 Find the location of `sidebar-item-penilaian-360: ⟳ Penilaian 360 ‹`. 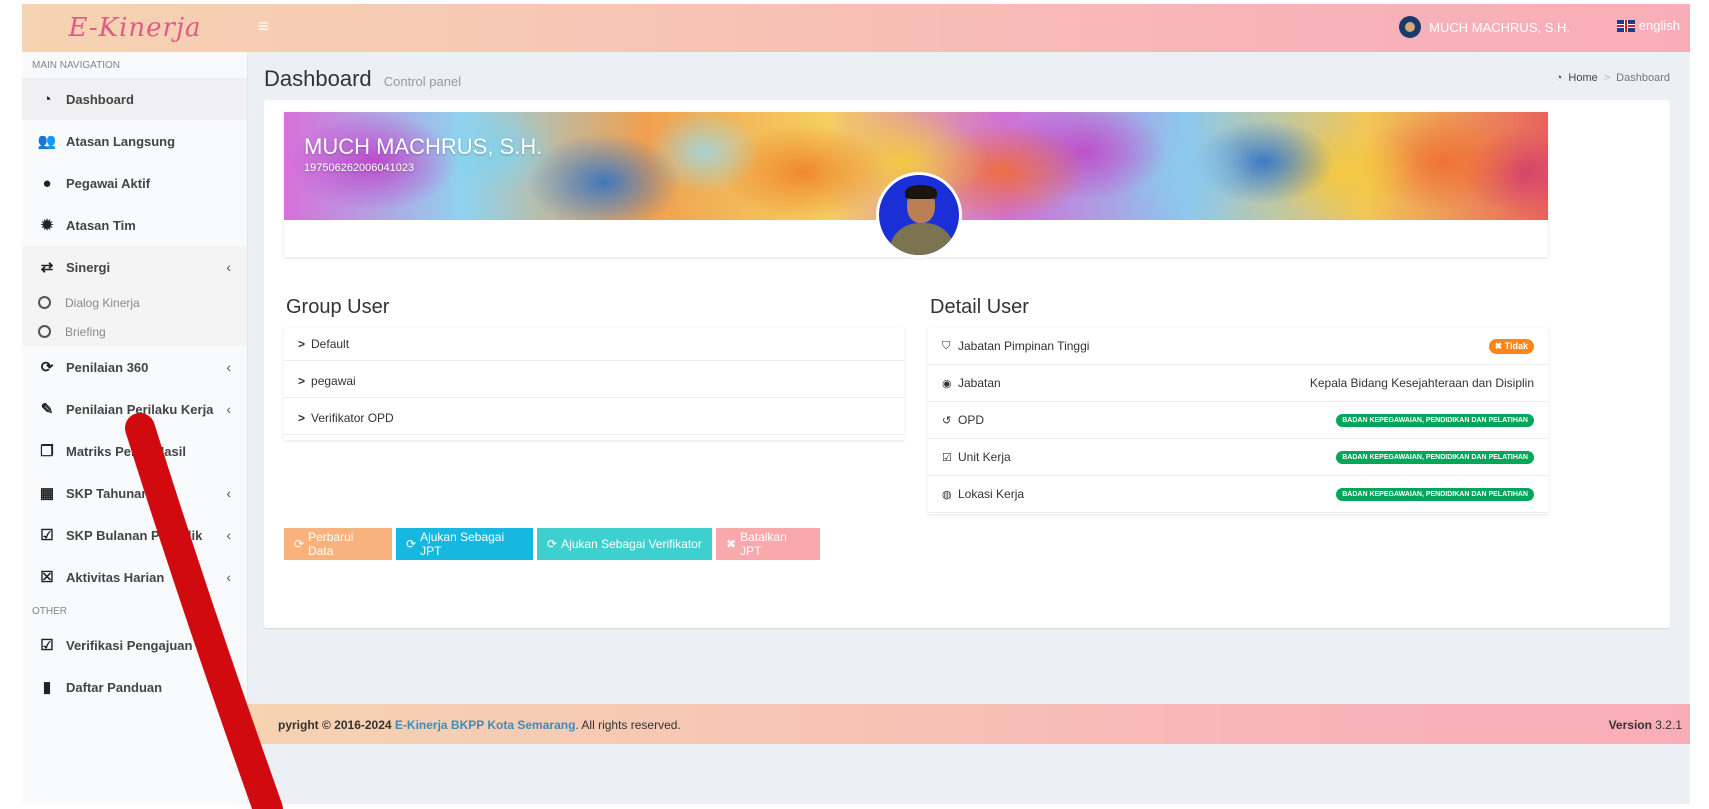

sidebar-item-penilaian-360: ⟳ Penilaian 360 ‹ is located at coordinates (134, 367).